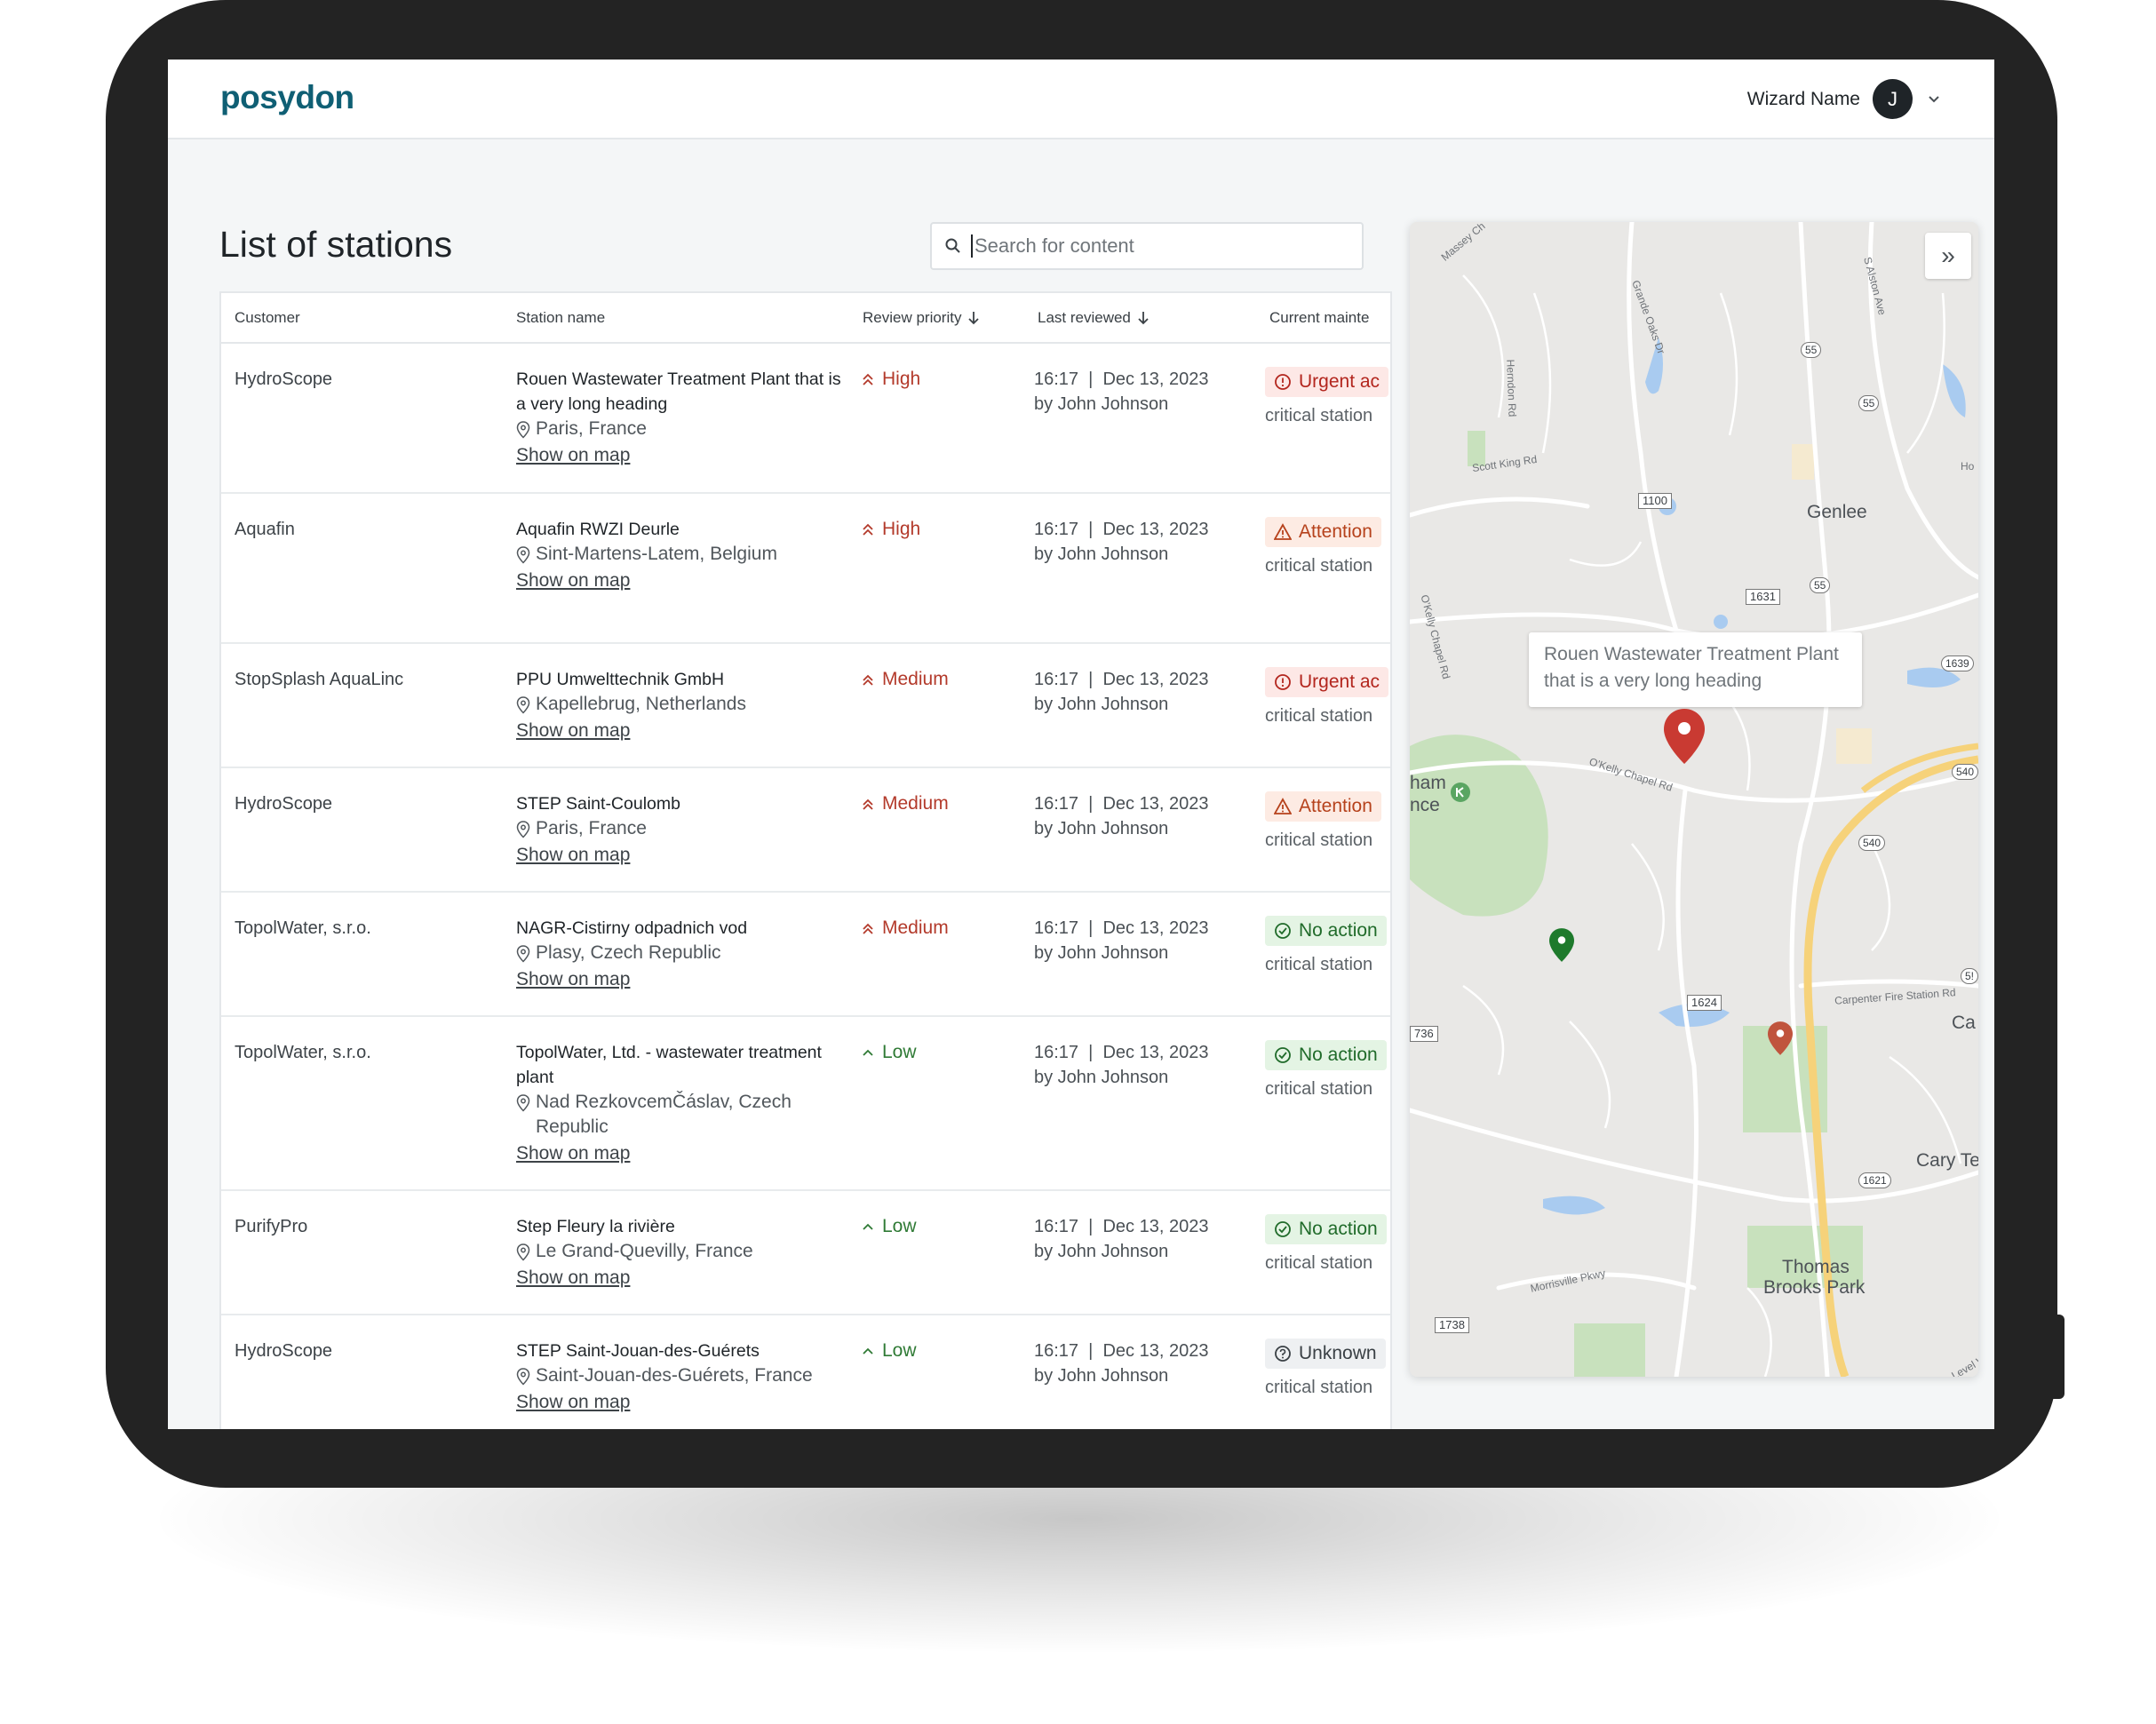  Describe the element at coordinates (632, 928) in the screenshot. I see `station-name: NAGR-Cistirny odpadnich vod` at that location.